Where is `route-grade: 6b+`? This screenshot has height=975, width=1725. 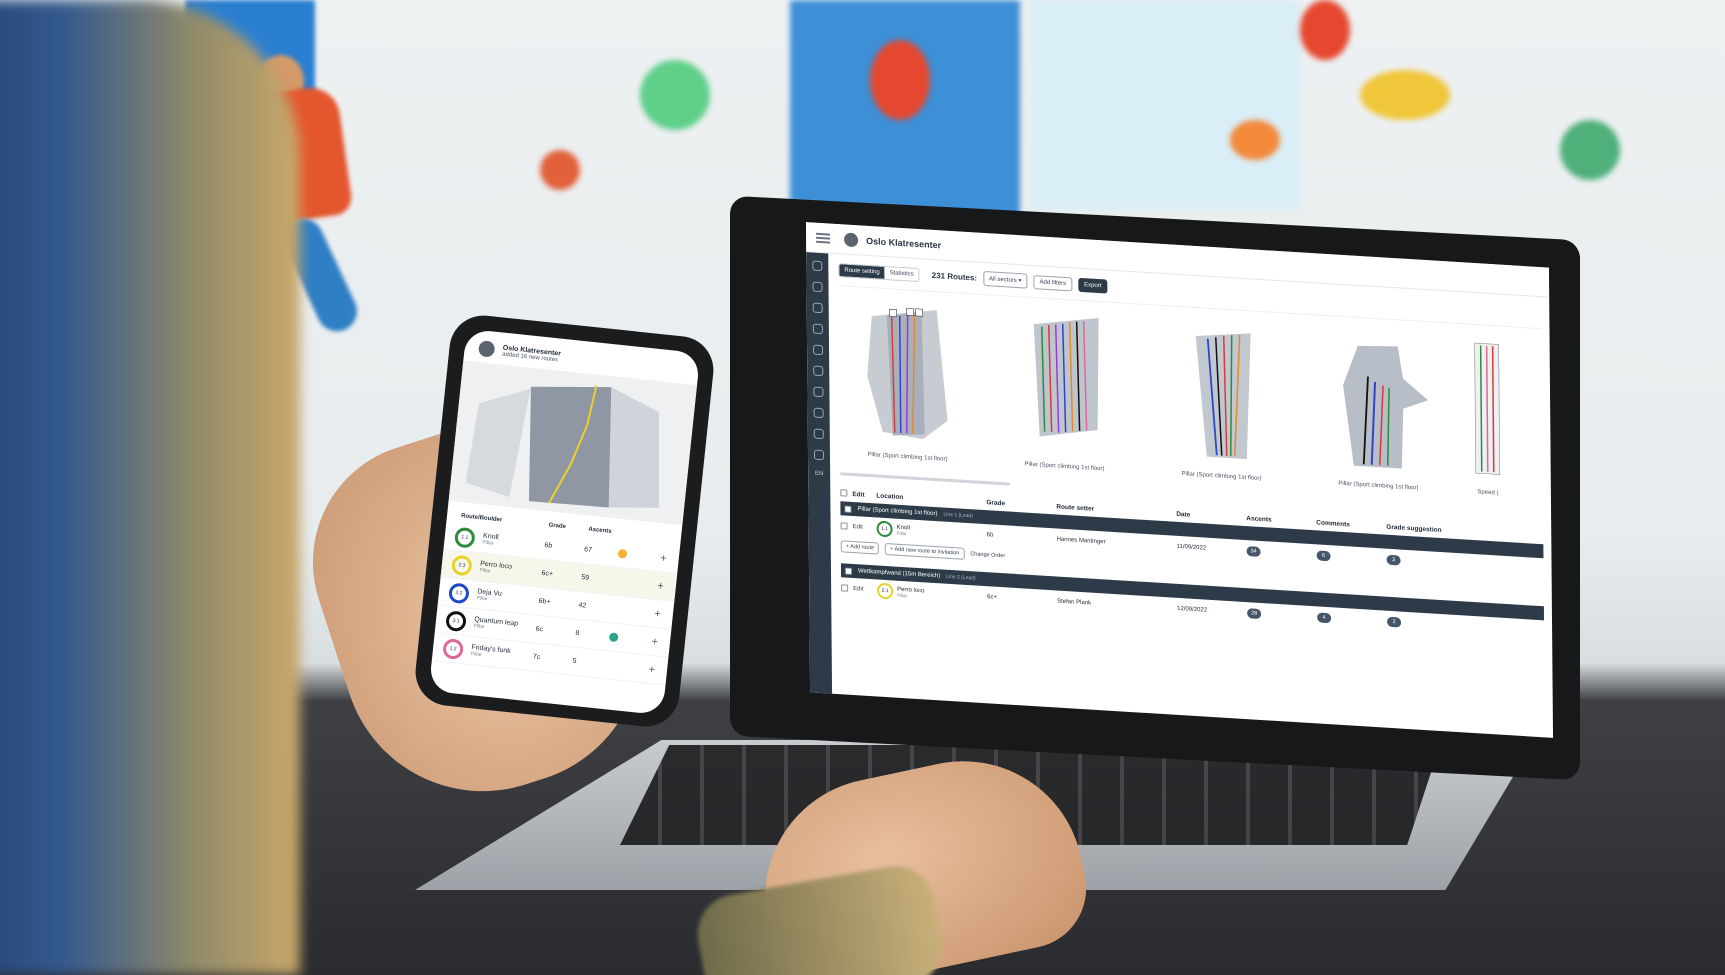 route-grade: 6b+ is located at coordinates (544, 601).